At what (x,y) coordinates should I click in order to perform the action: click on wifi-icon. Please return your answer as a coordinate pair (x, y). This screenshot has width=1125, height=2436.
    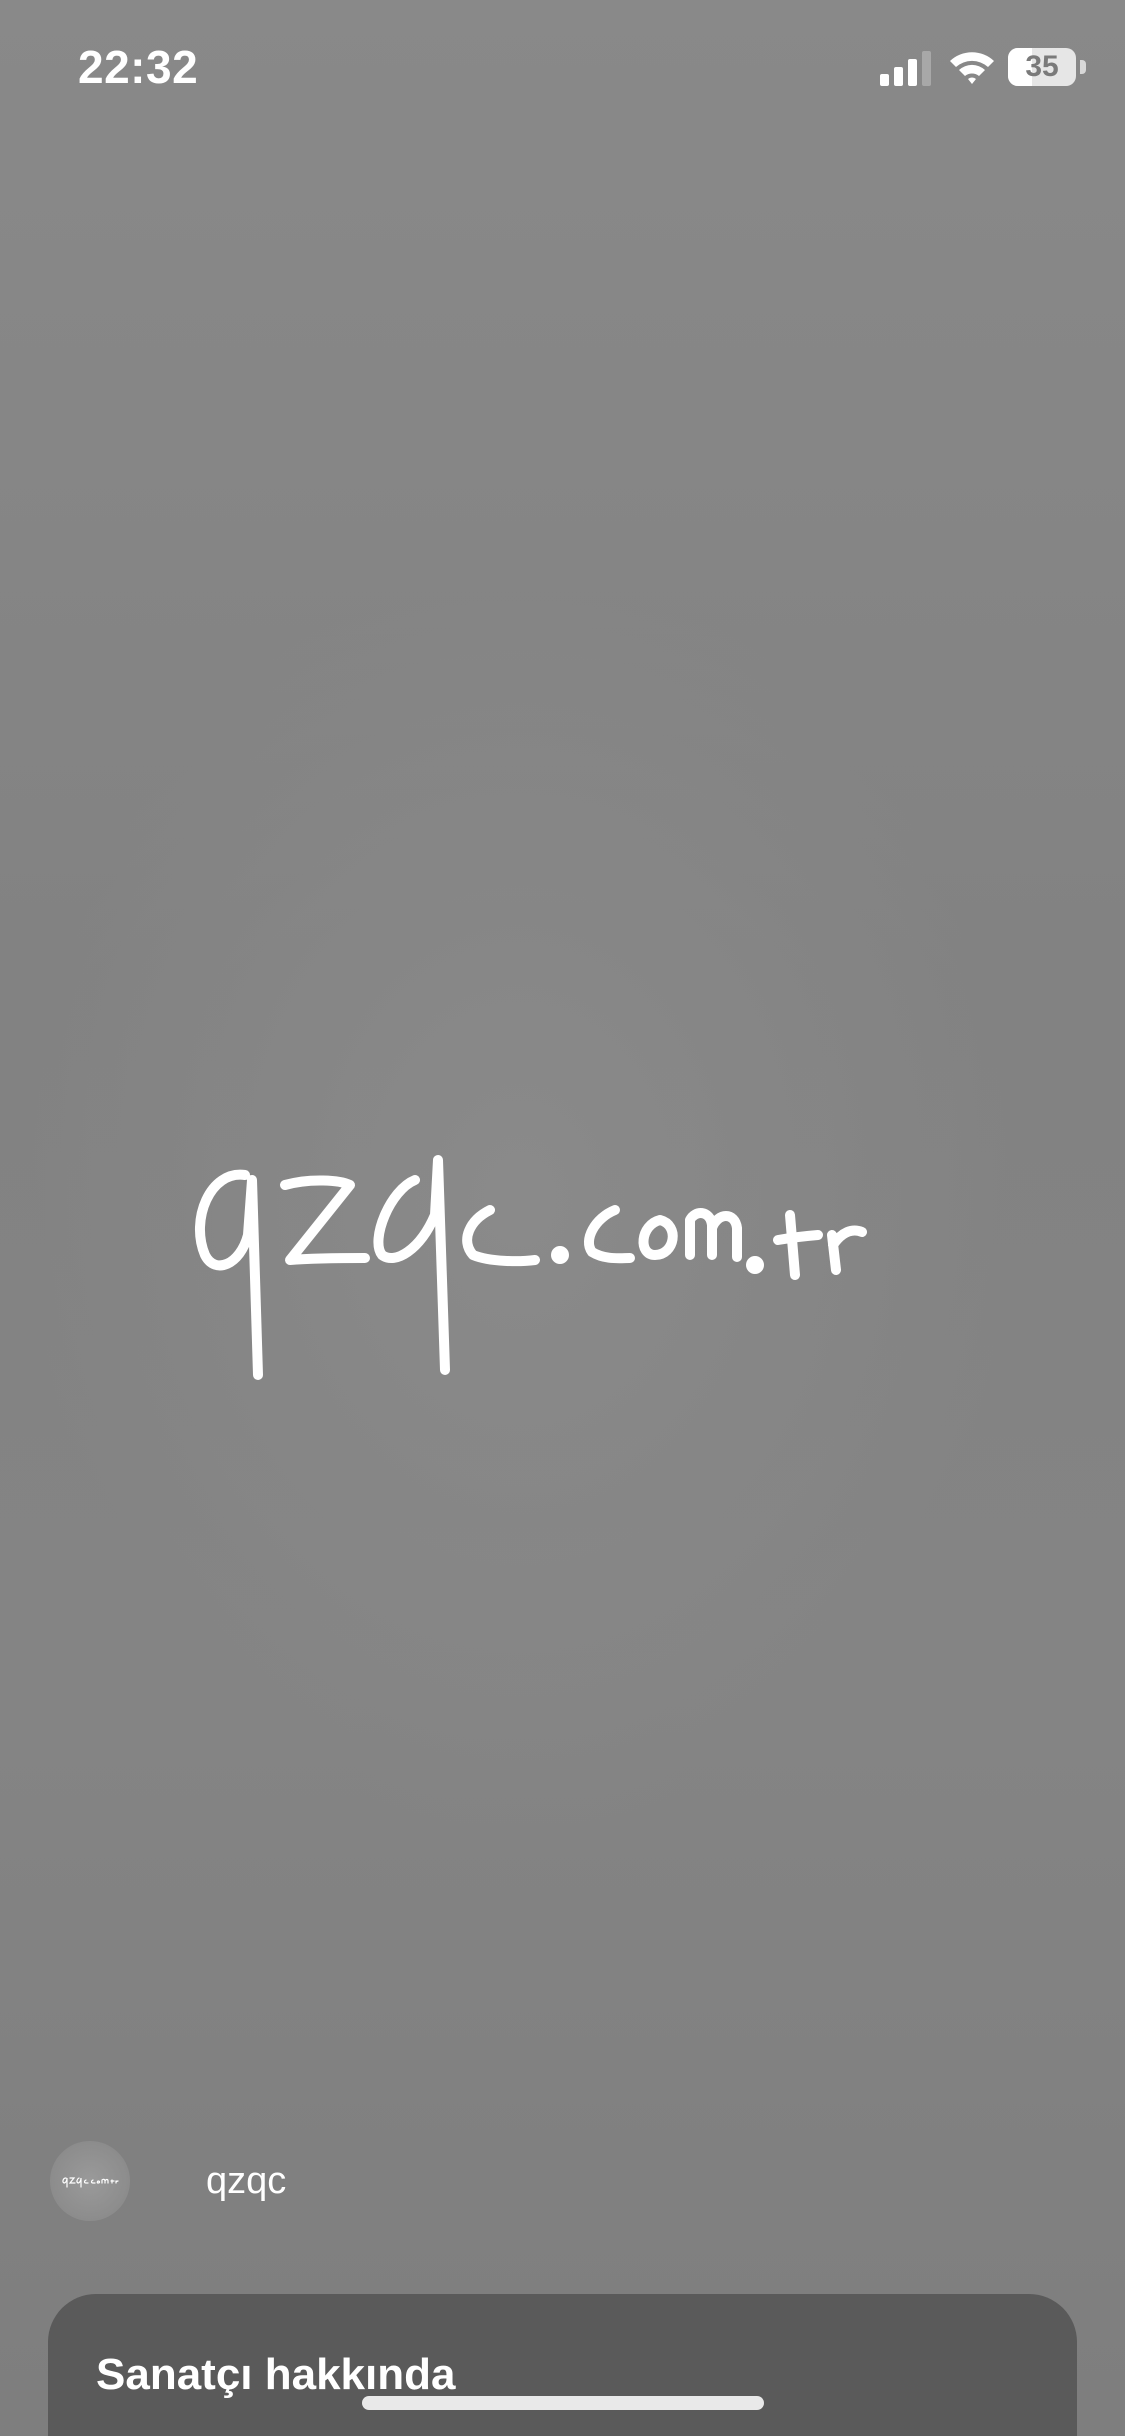
    Looking at the image, I should click on (972, 68).